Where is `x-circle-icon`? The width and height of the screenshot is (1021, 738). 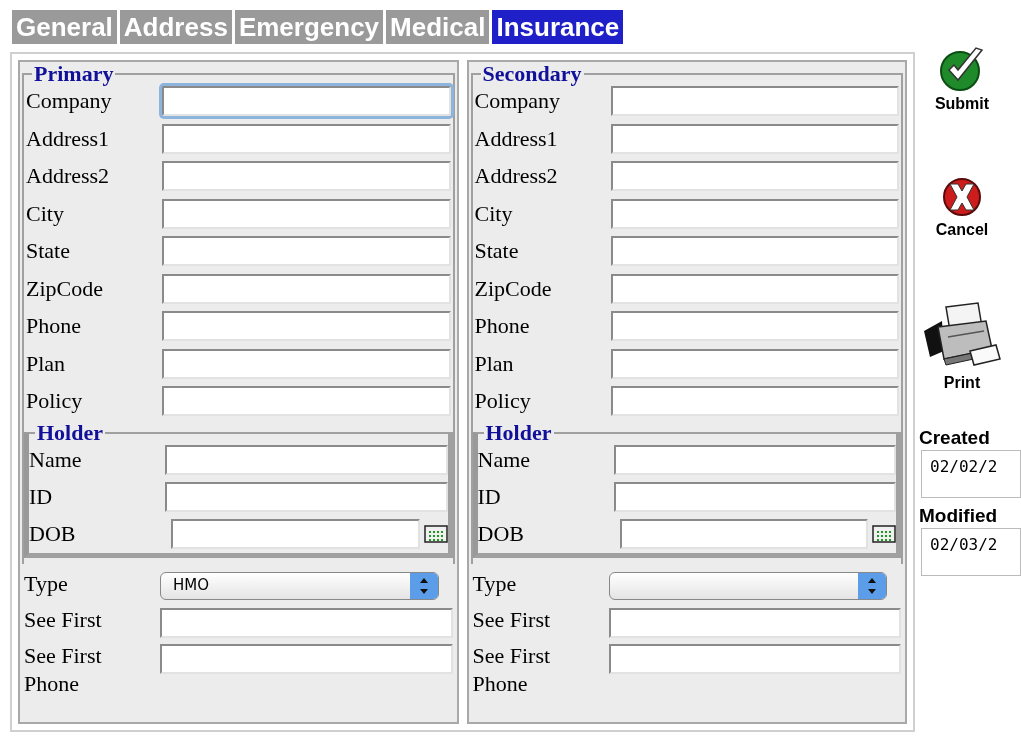 x-circle-icon is located at coordinates (962, 197).